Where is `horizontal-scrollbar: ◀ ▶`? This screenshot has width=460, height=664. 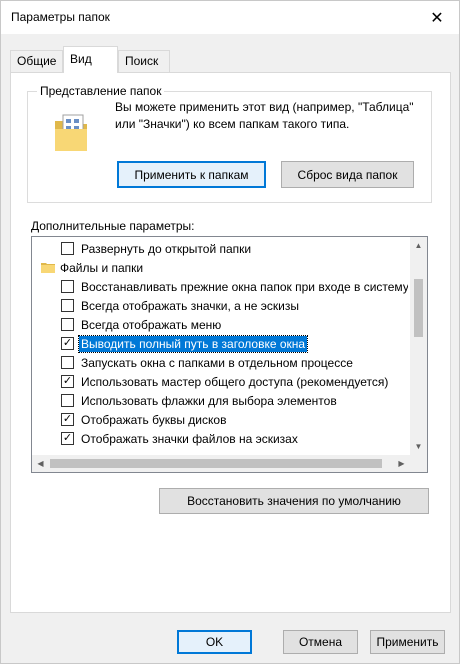 horizontal-scrollbar: ◀ ▶ is located at coordinates (221, 463).